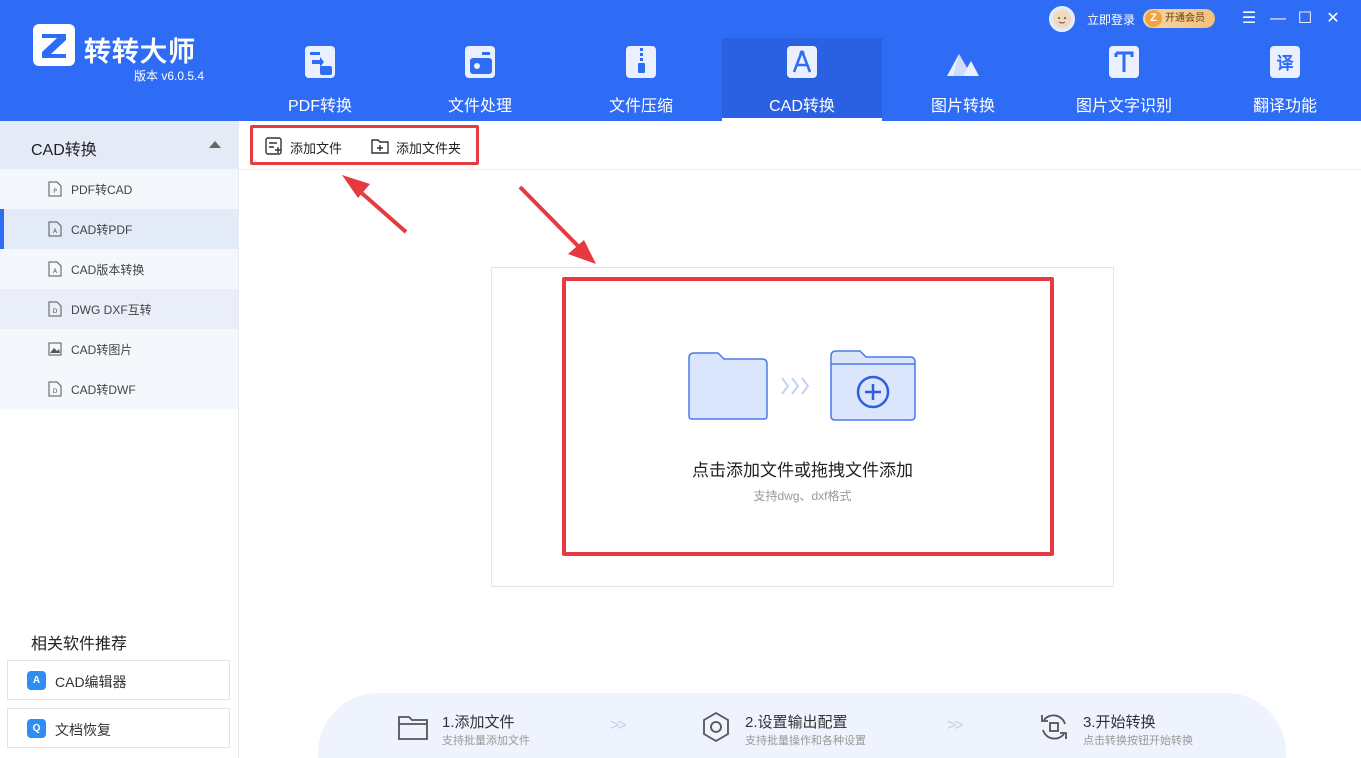 The height and width of the screenshot is (758, 1361). What do you see at coordinates (1153, 18) in the screenshot?
I see `vip-logo-icon: Z` at bounding box center [1153, 18].